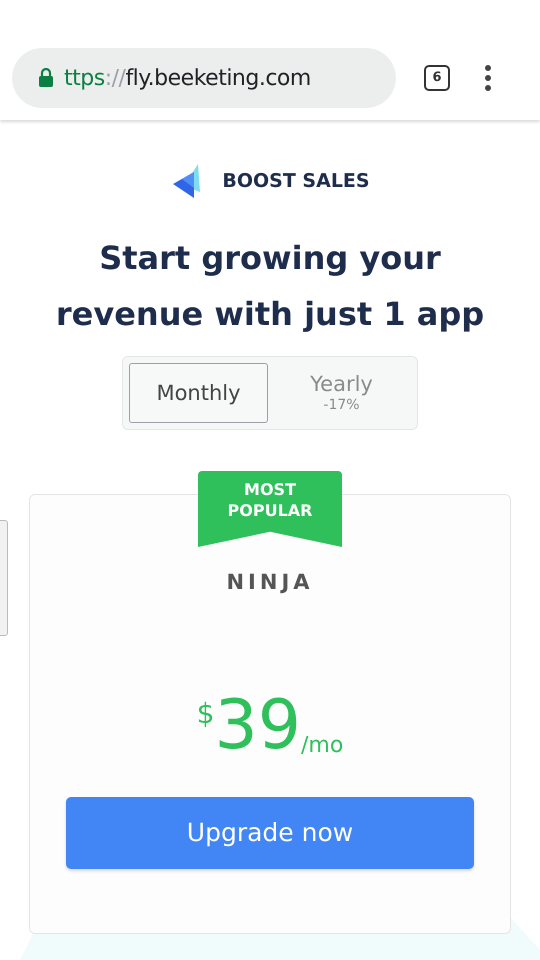 Image resolution: width=540 pixels, height=960 pixels. What do you see at coordinates (270, 582) in the screenshot?
I see `plan-name: NINJA` at bounding box center [270, 582].